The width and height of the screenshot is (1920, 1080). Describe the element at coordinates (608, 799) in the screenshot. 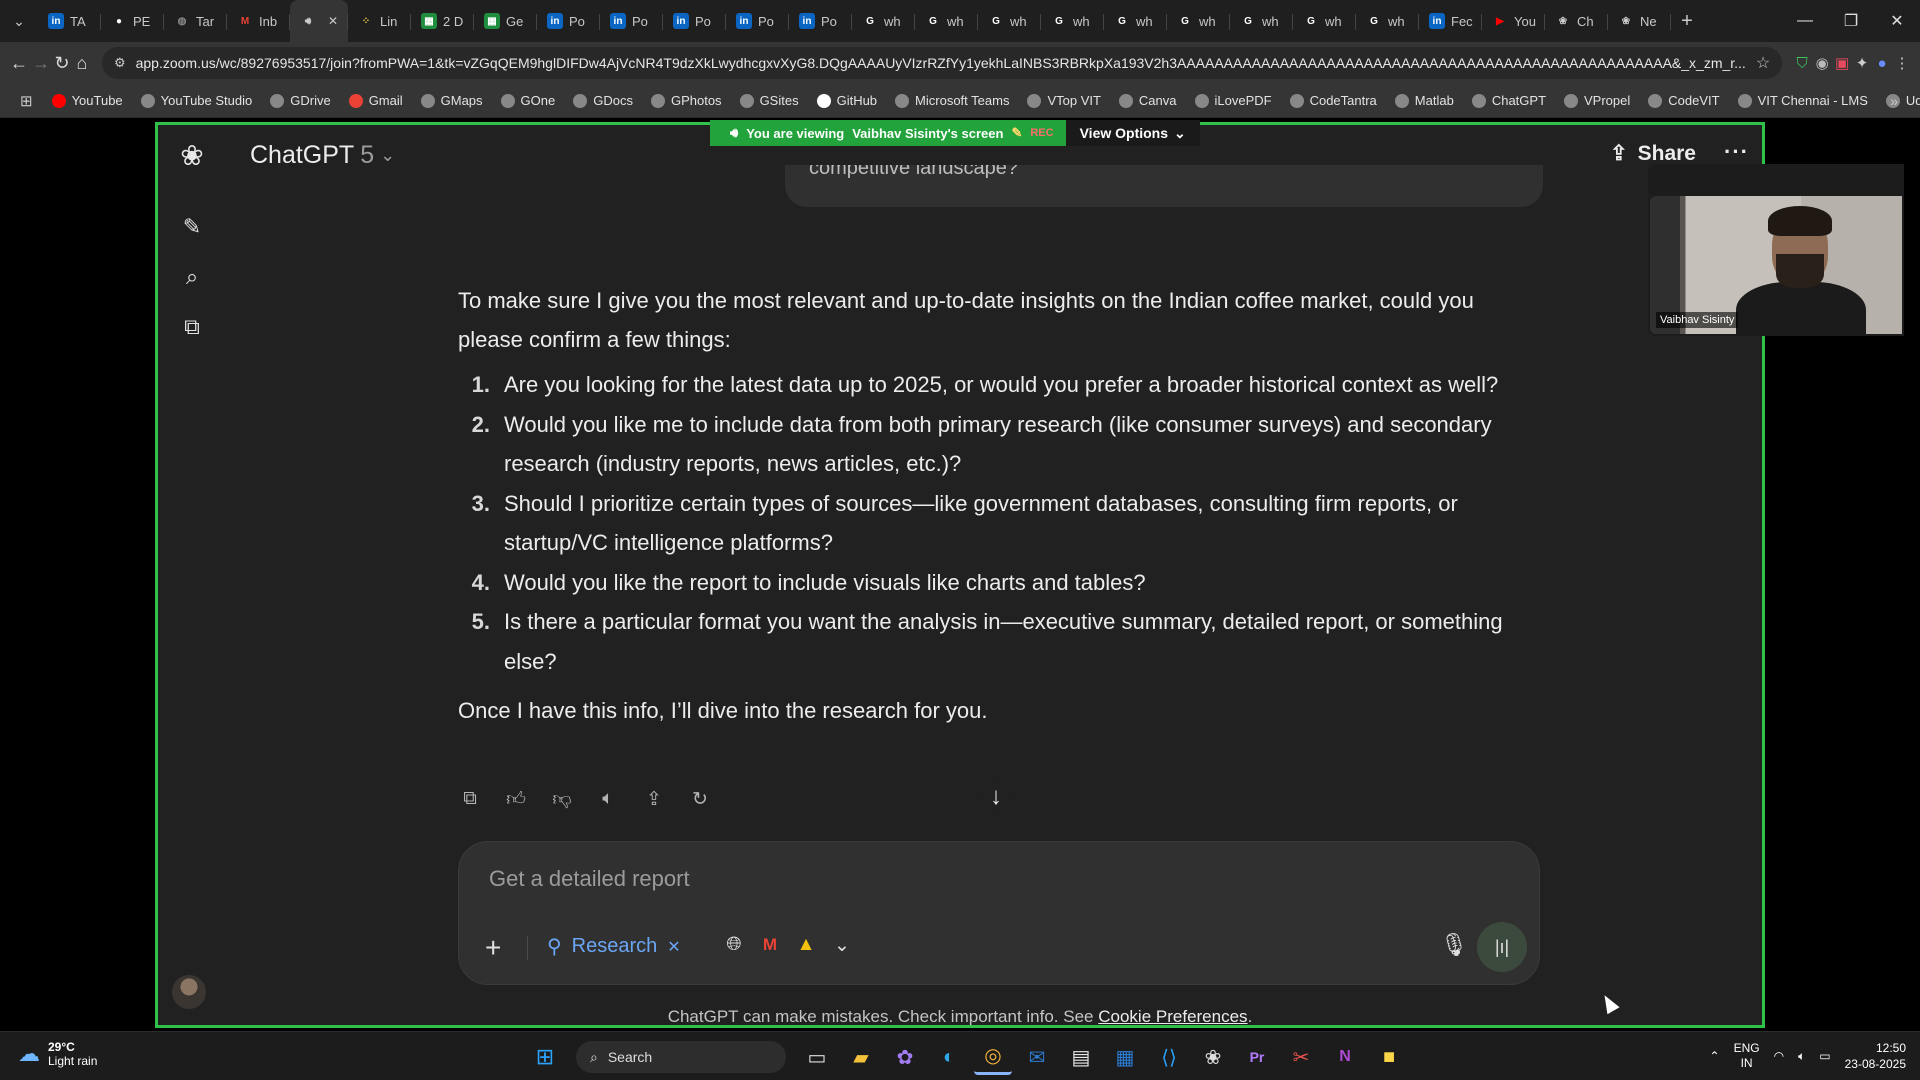

I see `read-aloud-icon: 🔈︎` at that location.